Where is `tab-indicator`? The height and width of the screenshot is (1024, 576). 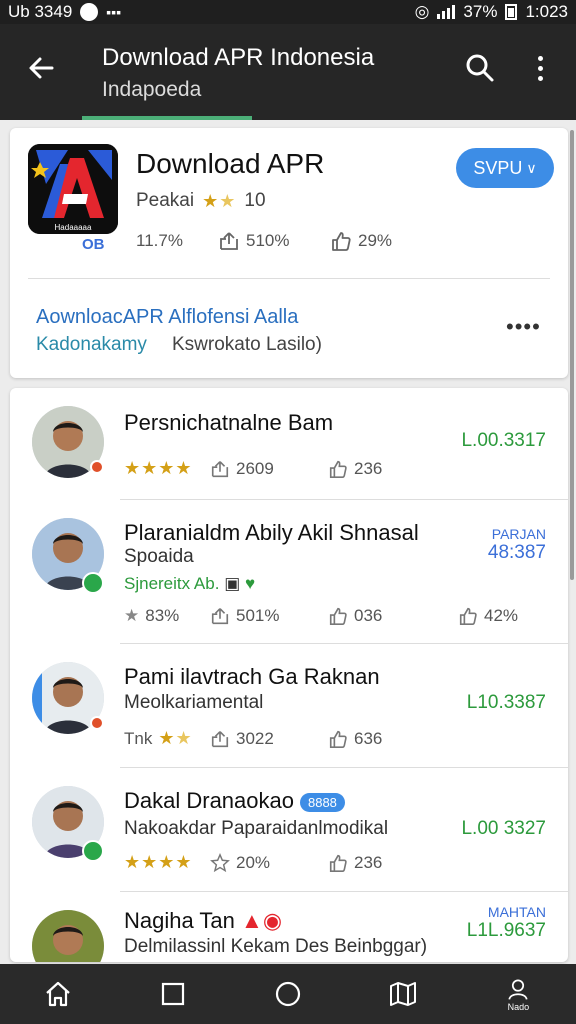
tab-indicator is located at coordinates (167, 118).